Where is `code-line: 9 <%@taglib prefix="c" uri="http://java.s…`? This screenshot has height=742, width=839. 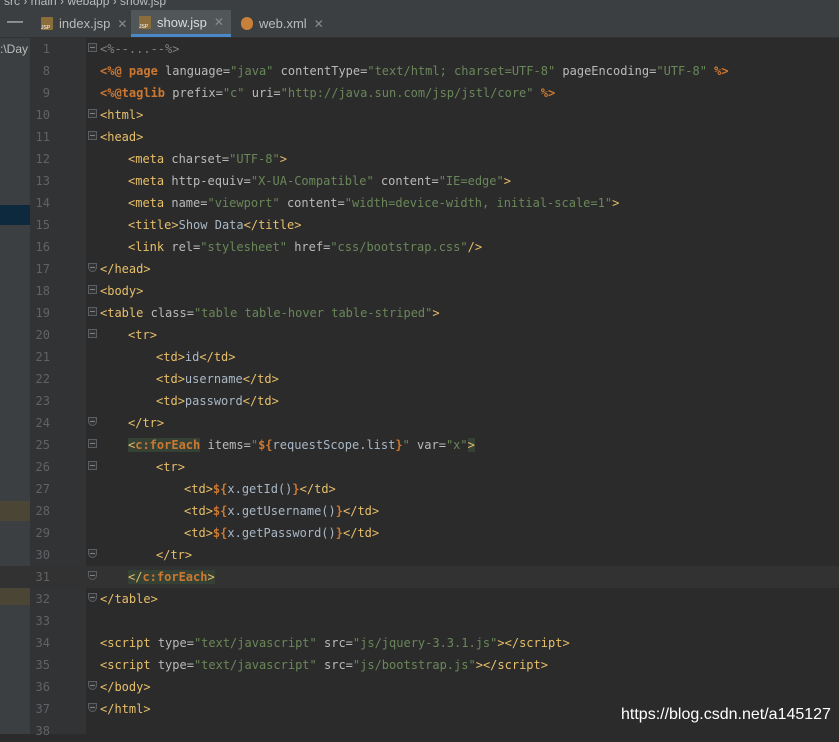
code-line: 9 <%@taglib prefix="c" uri="http://java.s… is located at coordinates (419, 93).